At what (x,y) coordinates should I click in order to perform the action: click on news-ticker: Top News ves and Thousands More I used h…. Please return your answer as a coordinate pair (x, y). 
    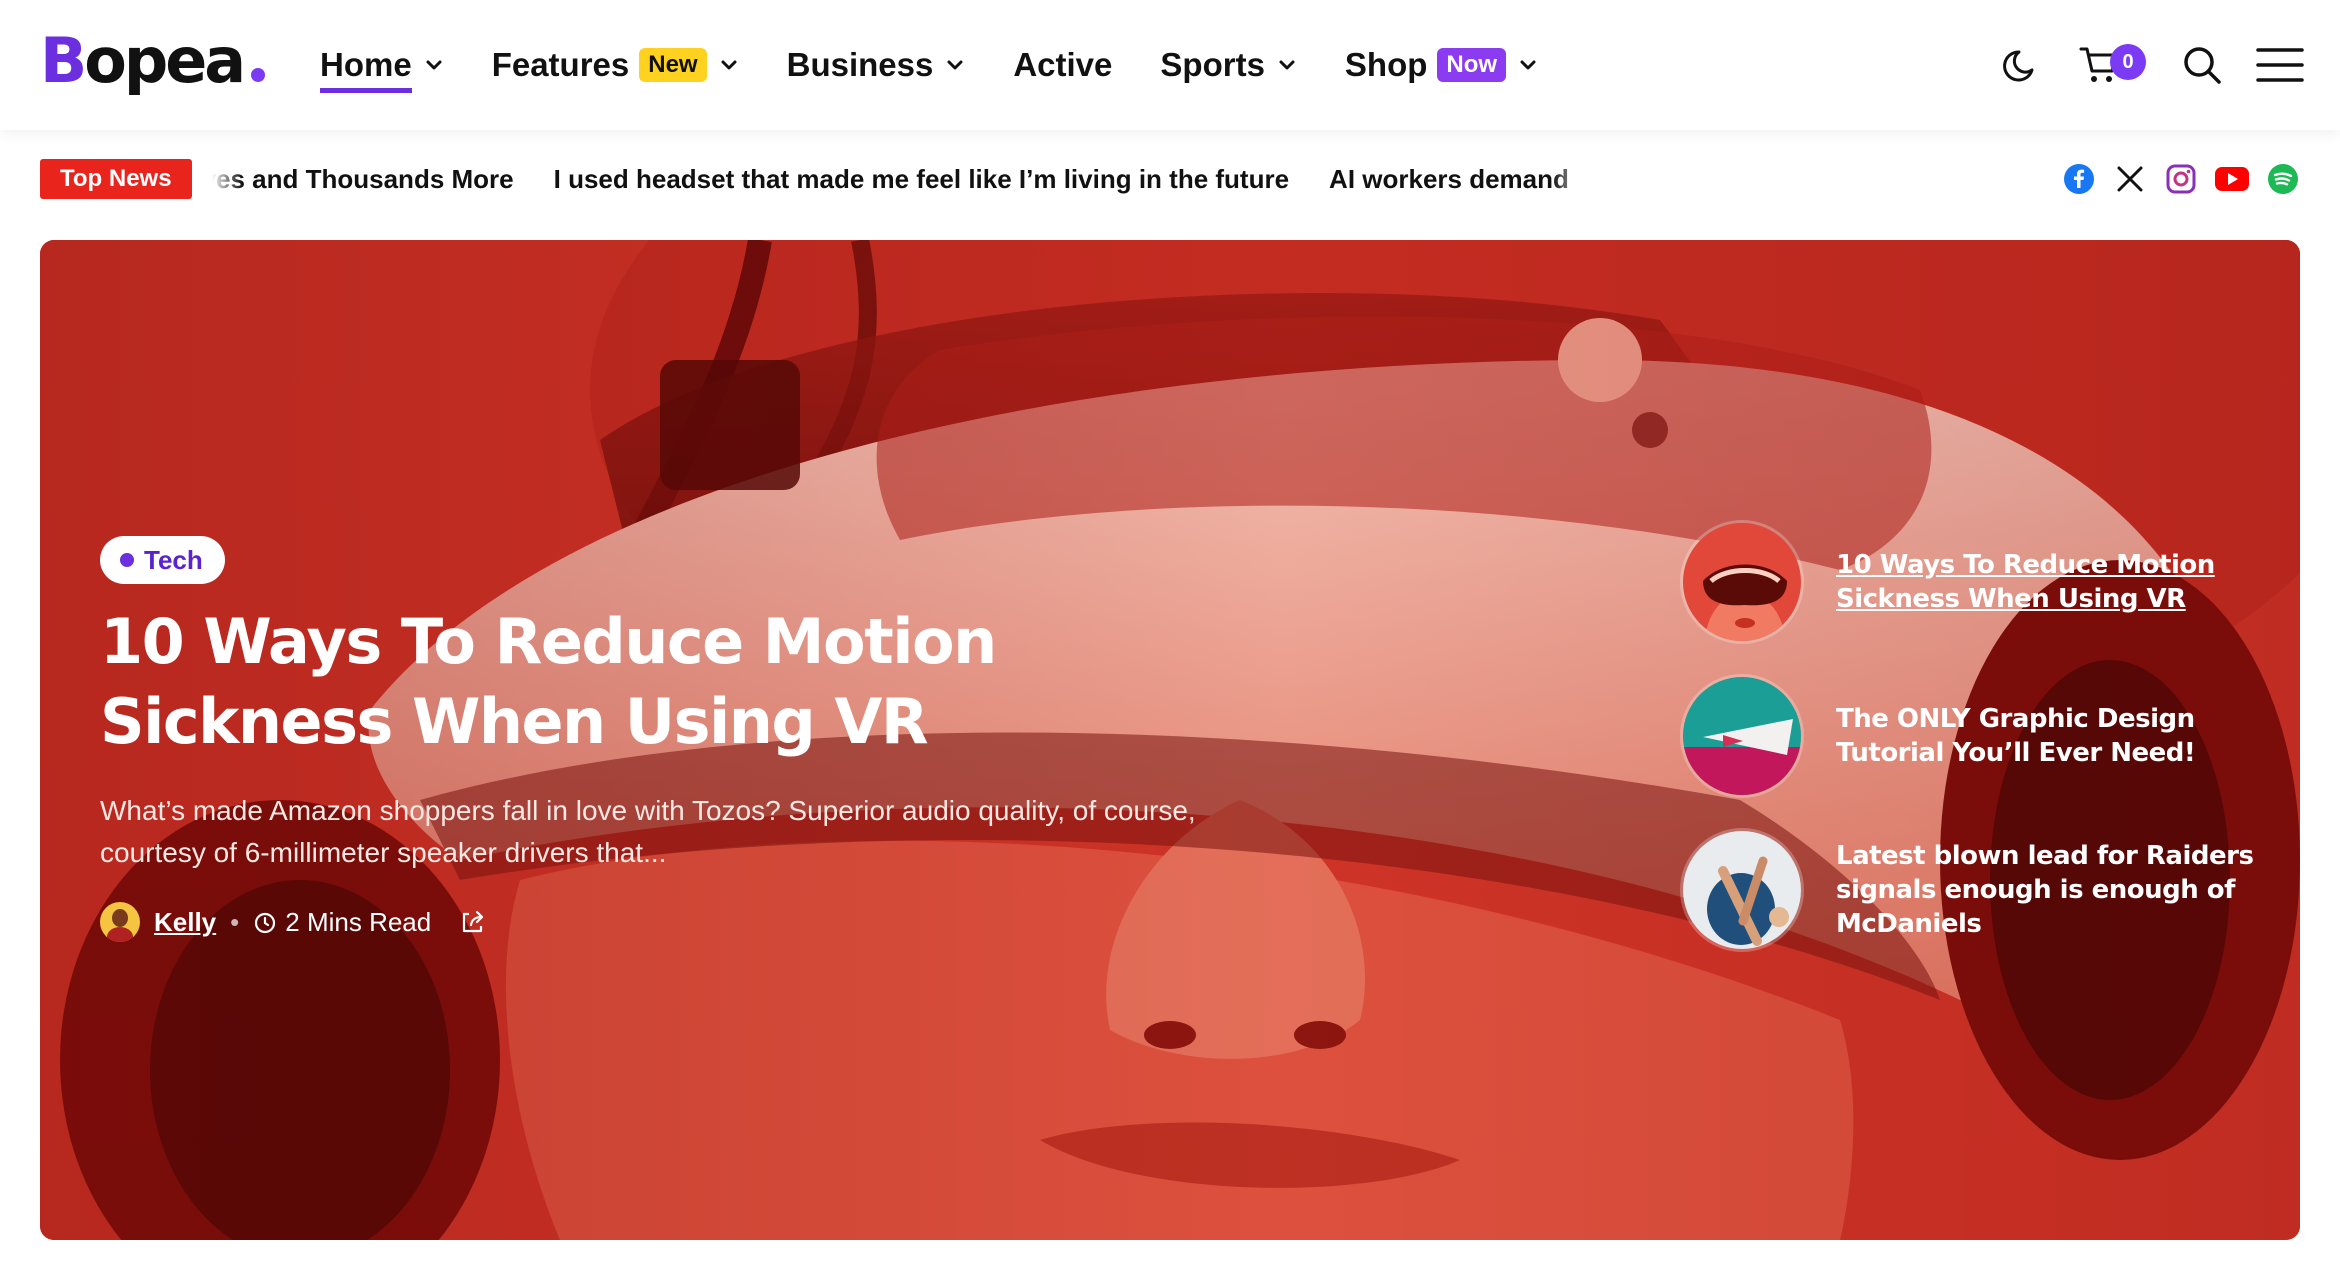
    Looking at the image, I should click on (1170, 179).